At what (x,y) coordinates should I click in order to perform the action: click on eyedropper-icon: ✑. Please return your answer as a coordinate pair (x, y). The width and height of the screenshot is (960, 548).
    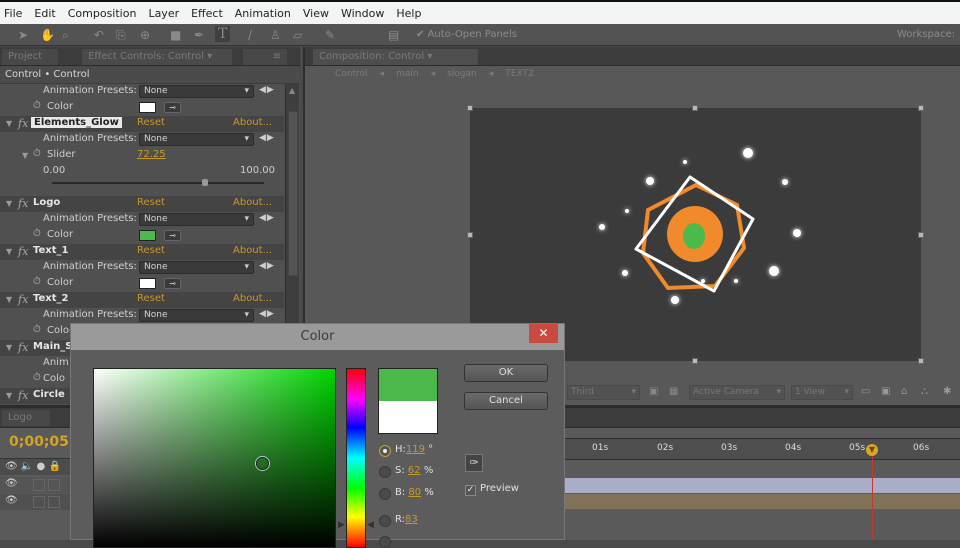
    Looking at the image, I should click on (474, 463).